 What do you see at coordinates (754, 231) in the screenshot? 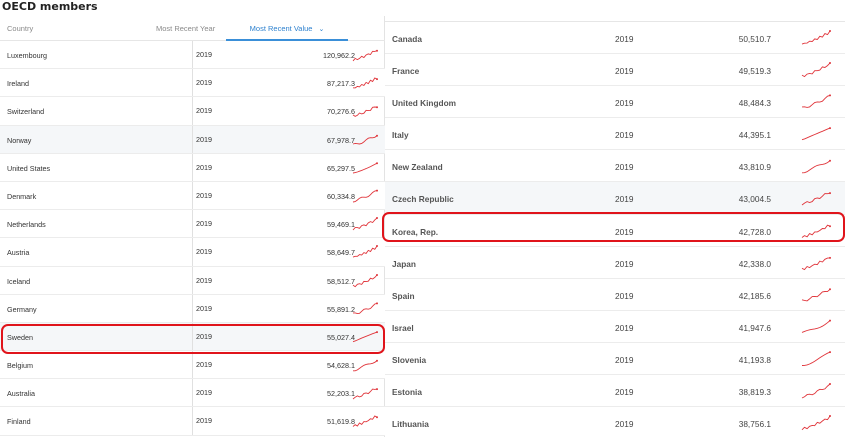
I see `value-cell: 42,728.0` at bounding box center [754, 231].